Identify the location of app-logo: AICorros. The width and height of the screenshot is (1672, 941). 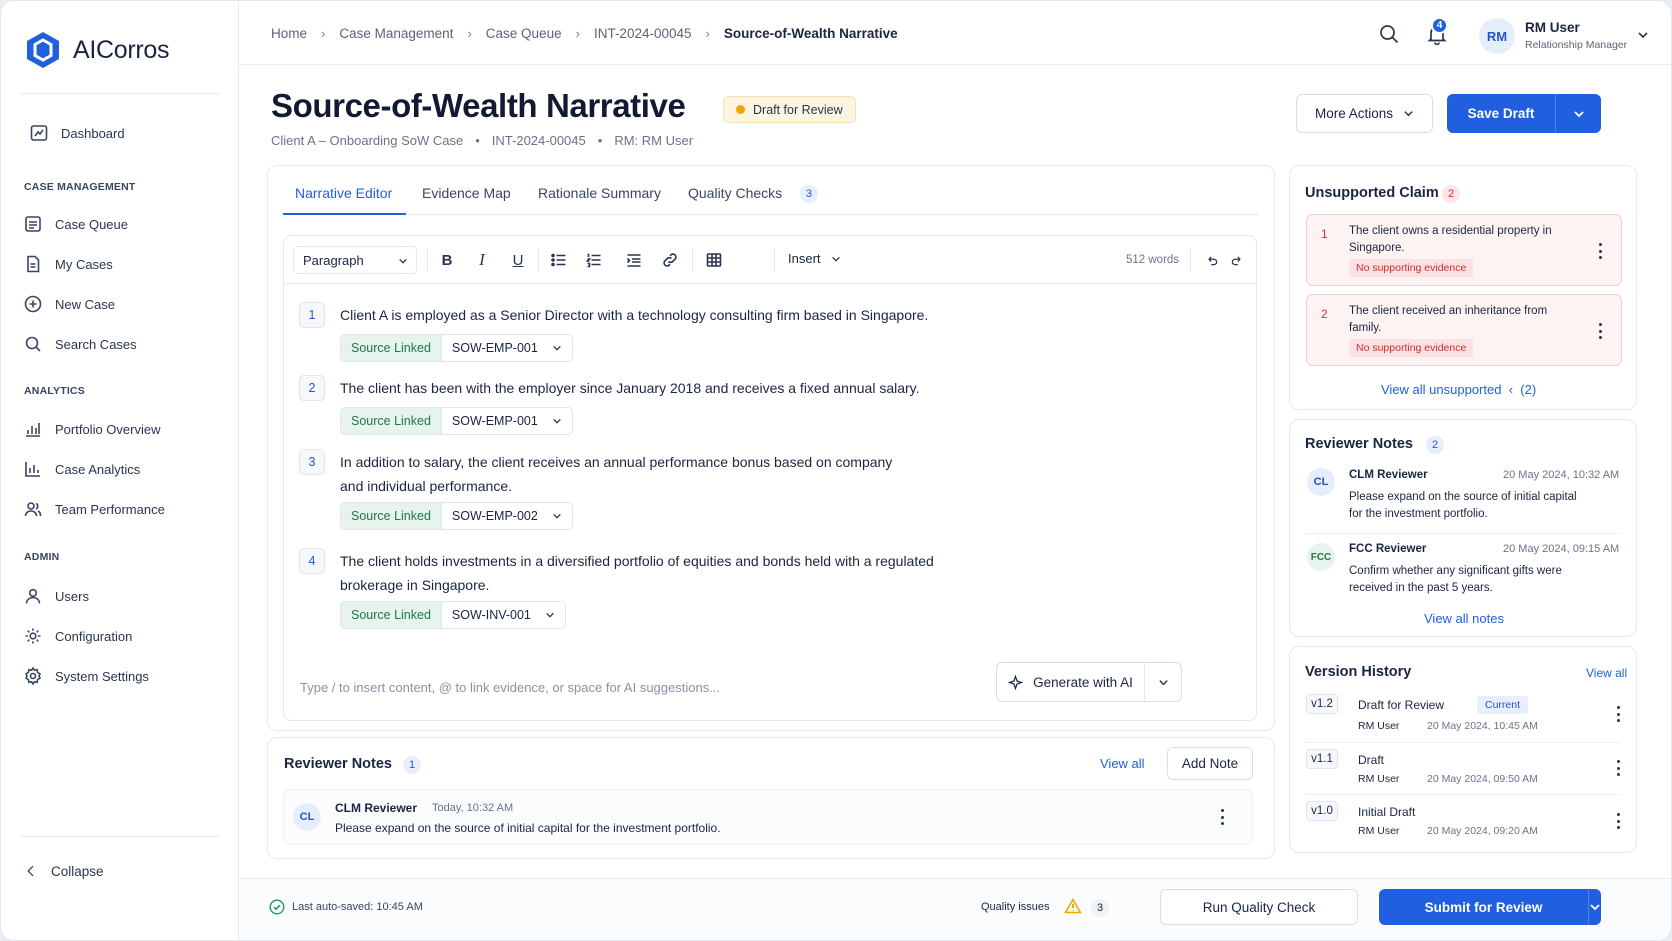
(97, 50).